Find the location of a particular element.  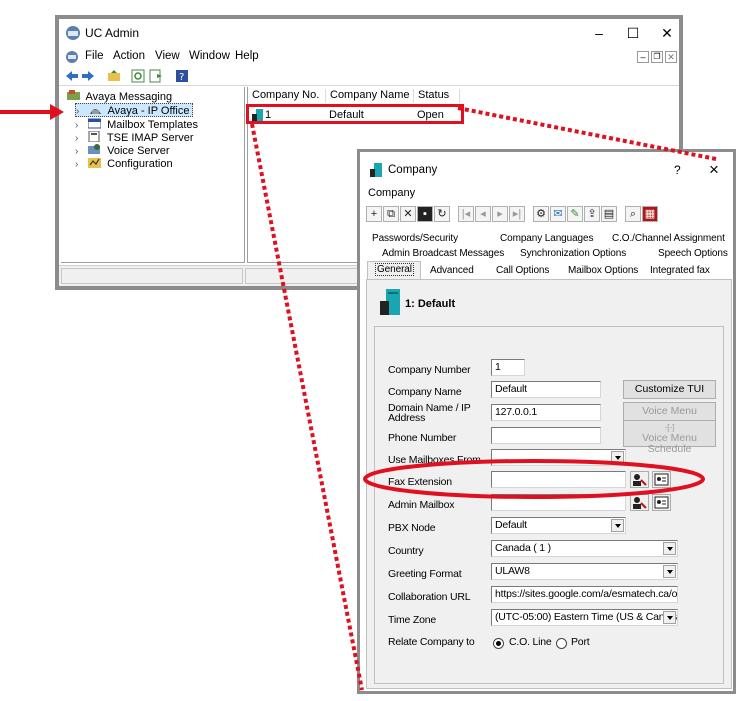

tab-company-languages: Company Languages is located at coordinates (546, 238).